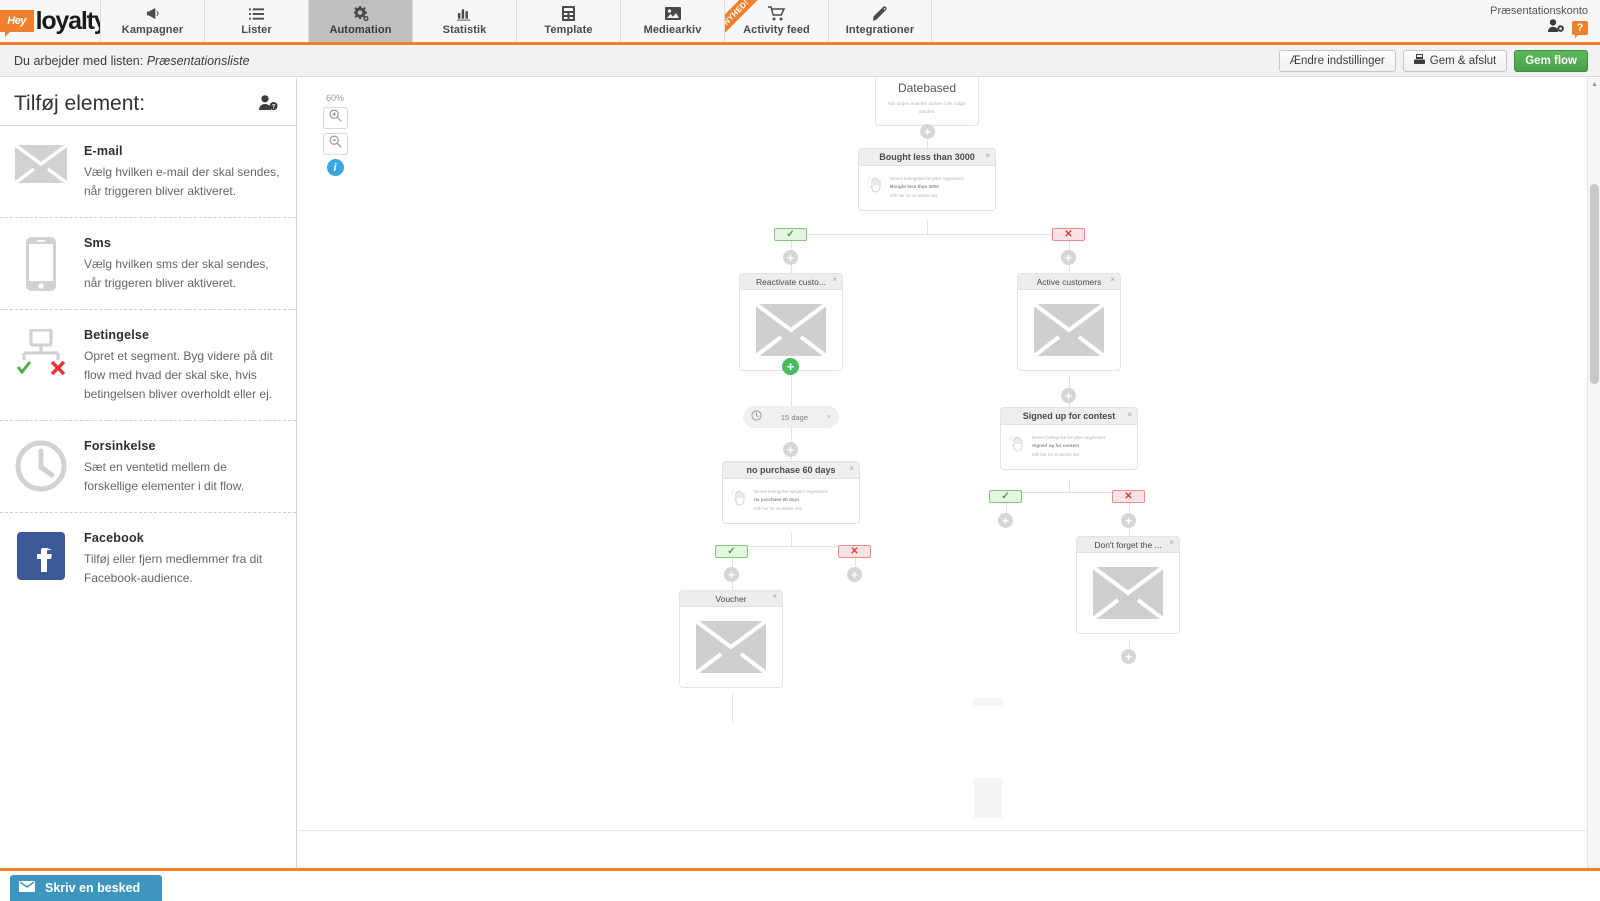 The width and height of the screenshot is (1600, 901). I want to click on scroll-up-arrow: ▲, so click(1594, 84).